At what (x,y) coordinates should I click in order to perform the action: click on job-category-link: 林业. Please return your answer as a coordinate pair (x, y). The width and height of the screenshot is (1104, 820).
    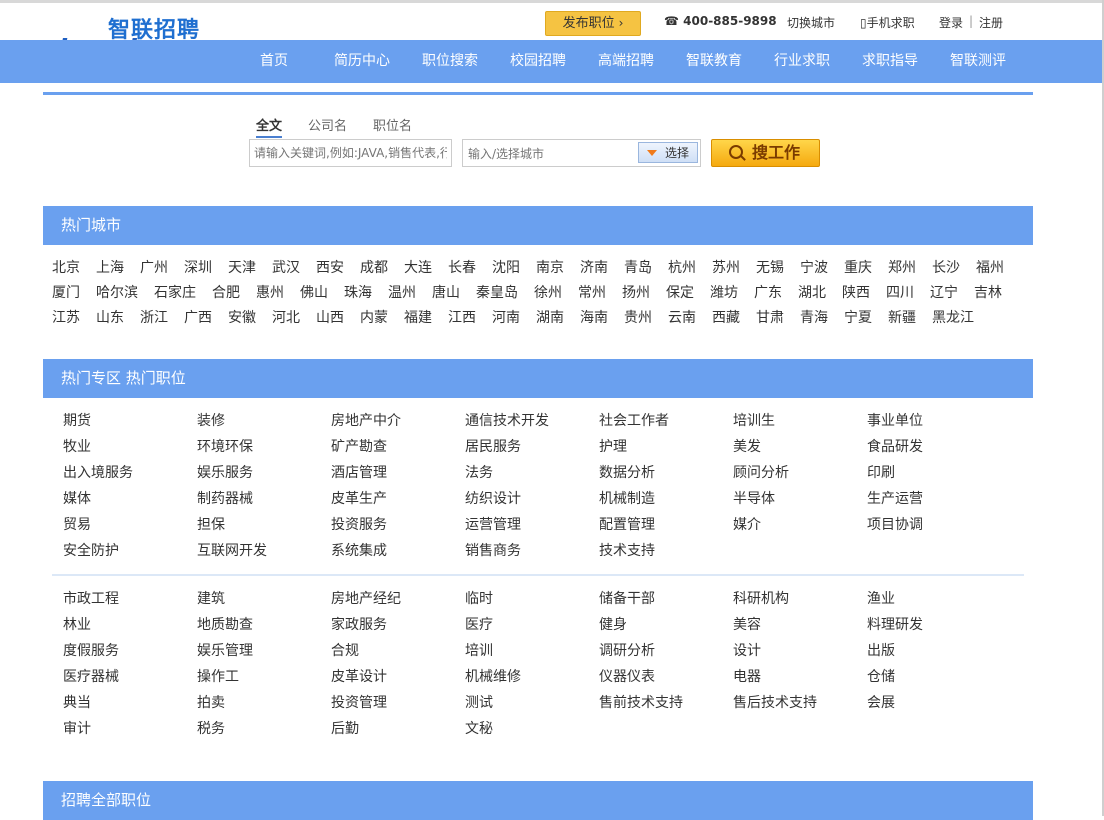
    Looking at the image, I should click on (77, 624).